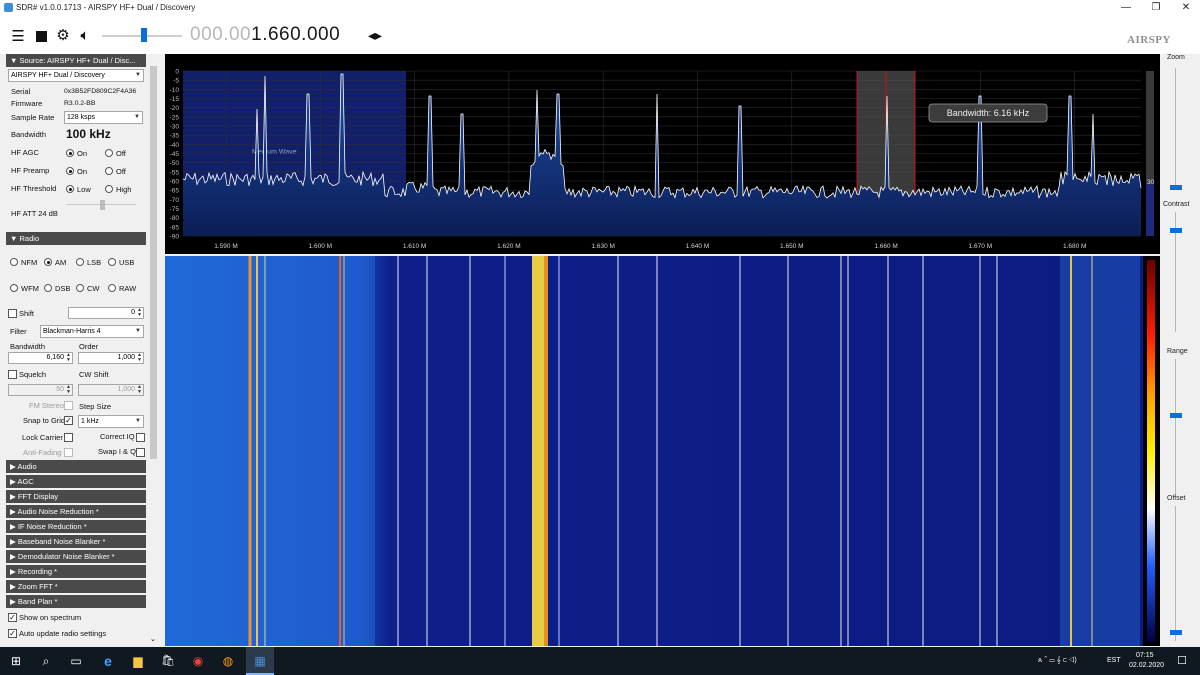  I want to click on hf-agc-on-label: On, so click(82, 153).